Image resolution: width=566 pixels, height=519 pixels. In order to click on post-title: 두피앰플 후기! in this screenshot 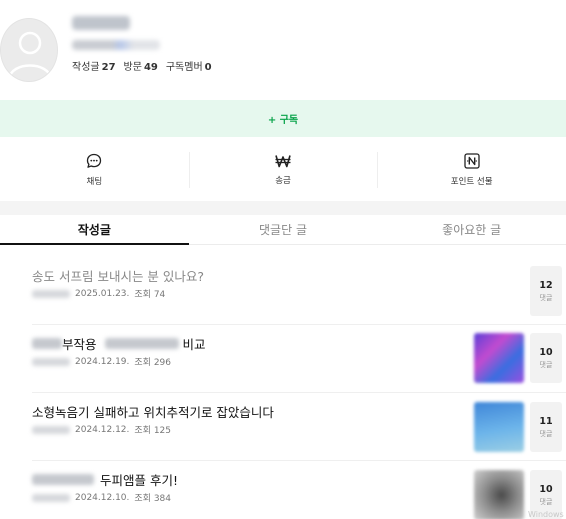, I will do `click(105, 479)`.